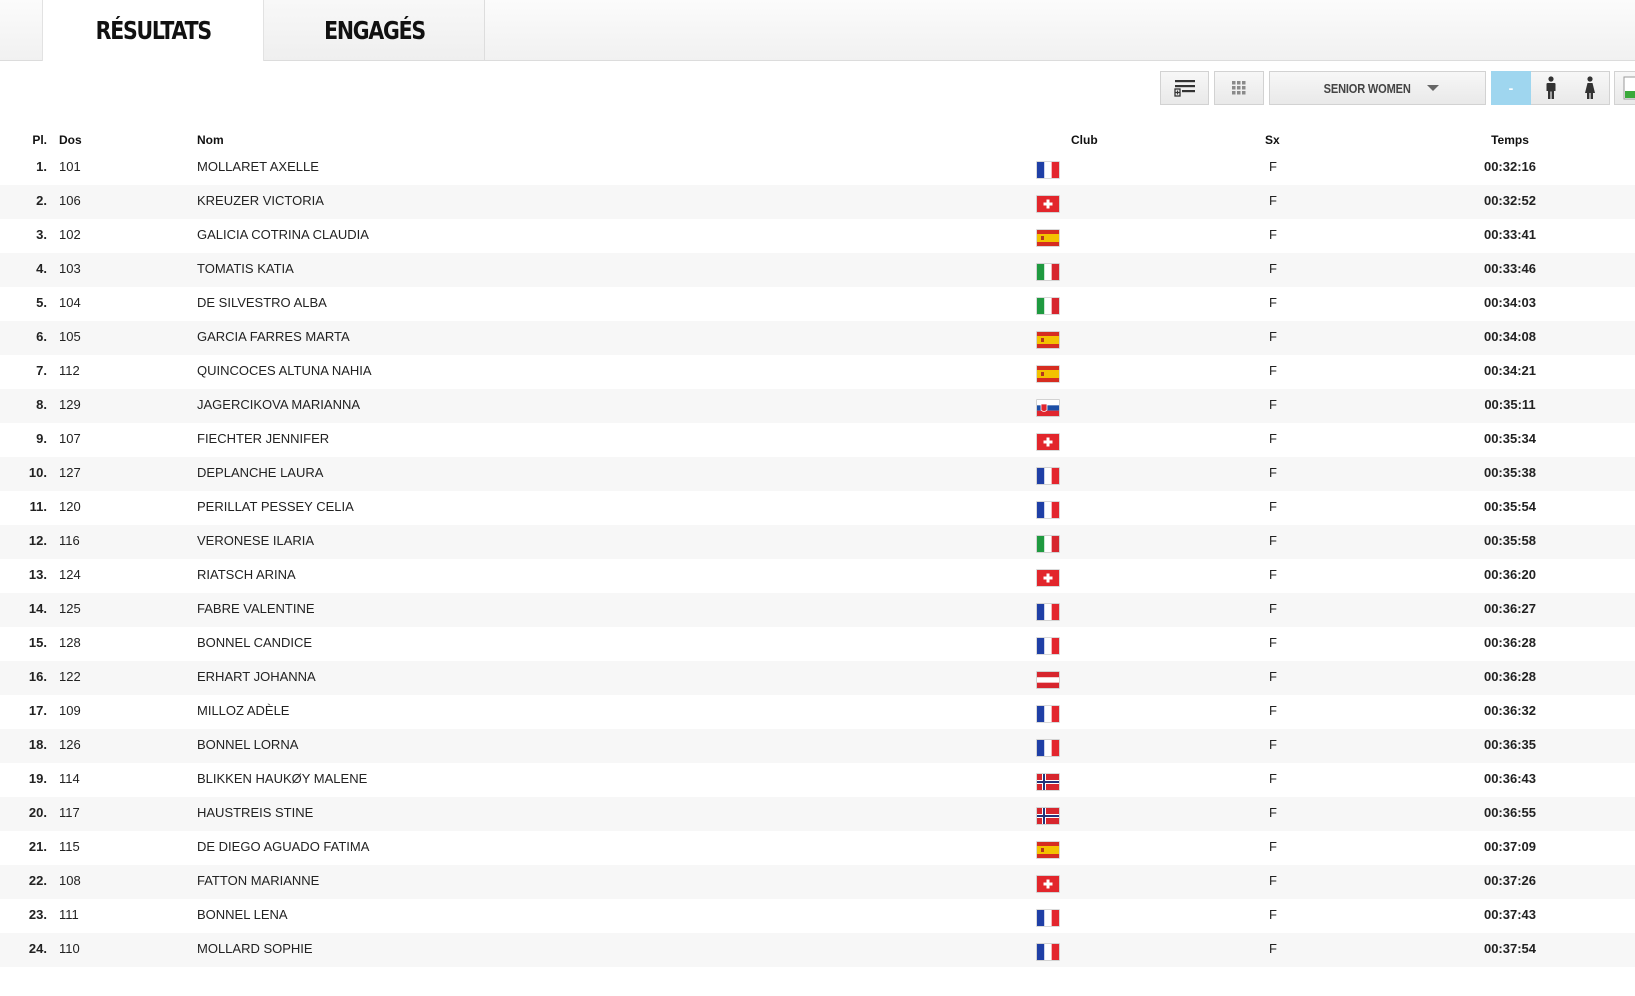  I want to click on category-select: SENIOR WOMEN, so click(1377, 88).